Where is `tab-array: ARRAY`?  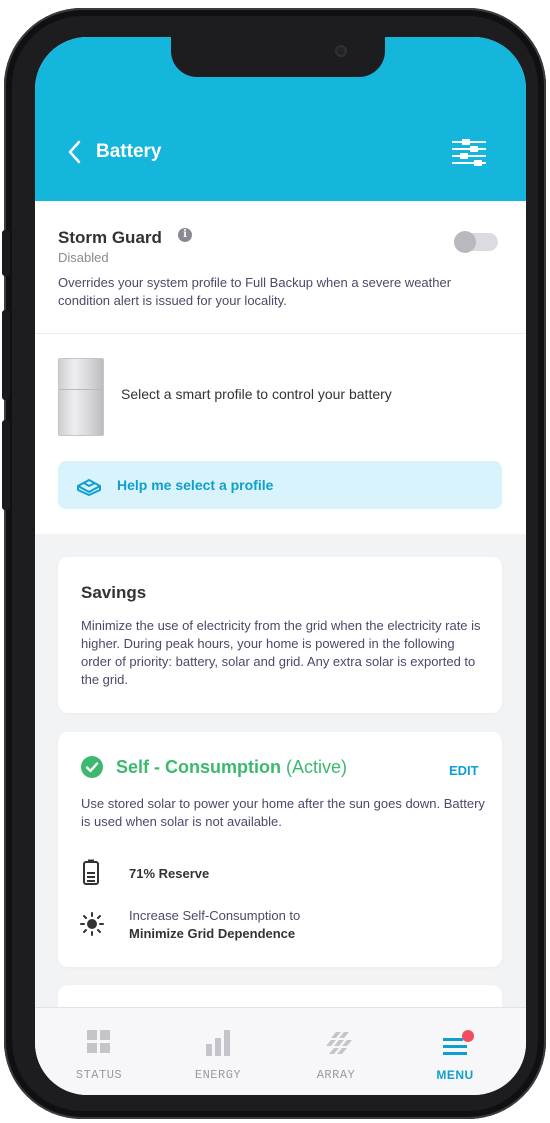 tab-array: ARRAY is located at coordinates (336, 1051).